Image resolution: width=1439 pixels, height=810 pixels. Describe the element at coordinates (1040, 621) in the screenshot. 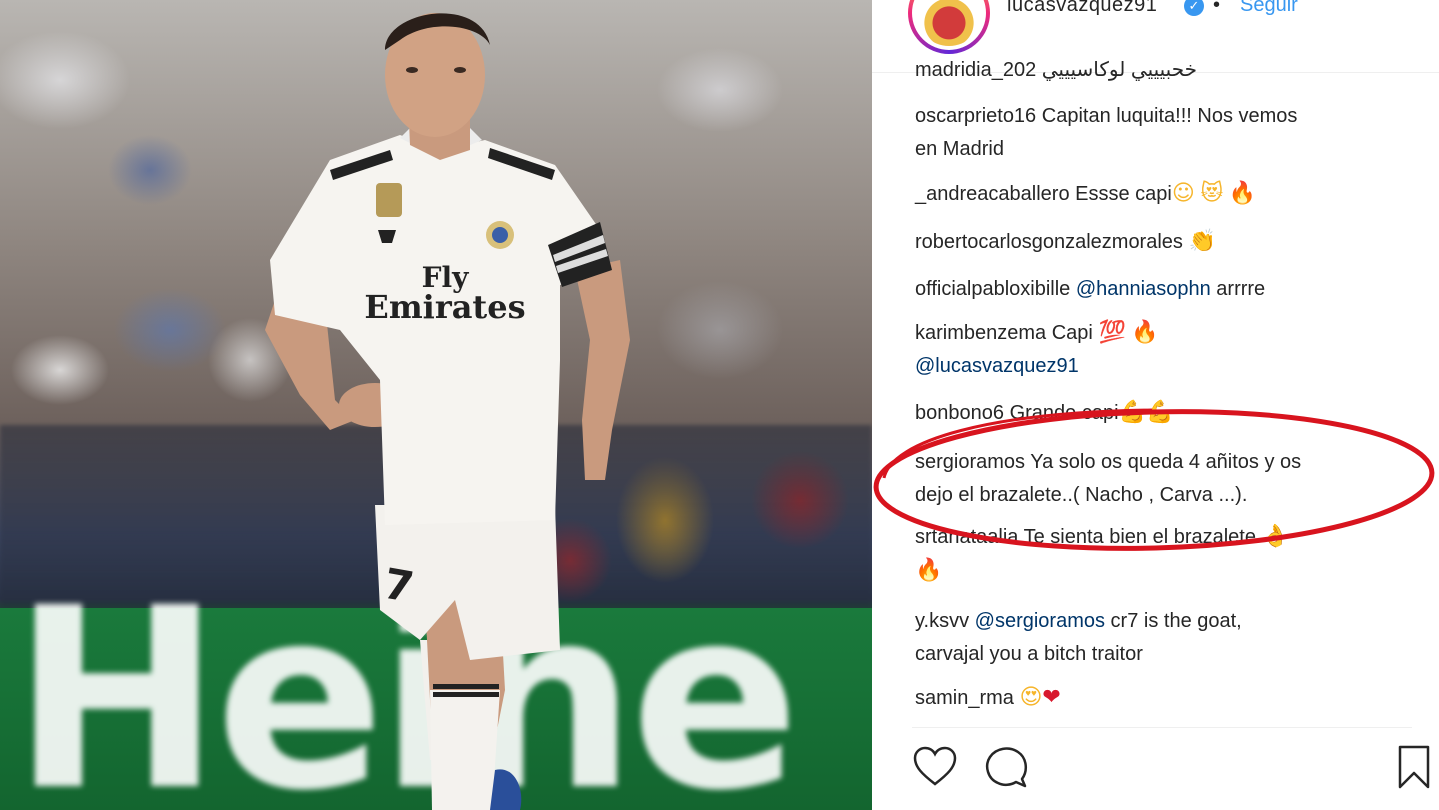

I see `comment-mention: @sergioramos` at that location.